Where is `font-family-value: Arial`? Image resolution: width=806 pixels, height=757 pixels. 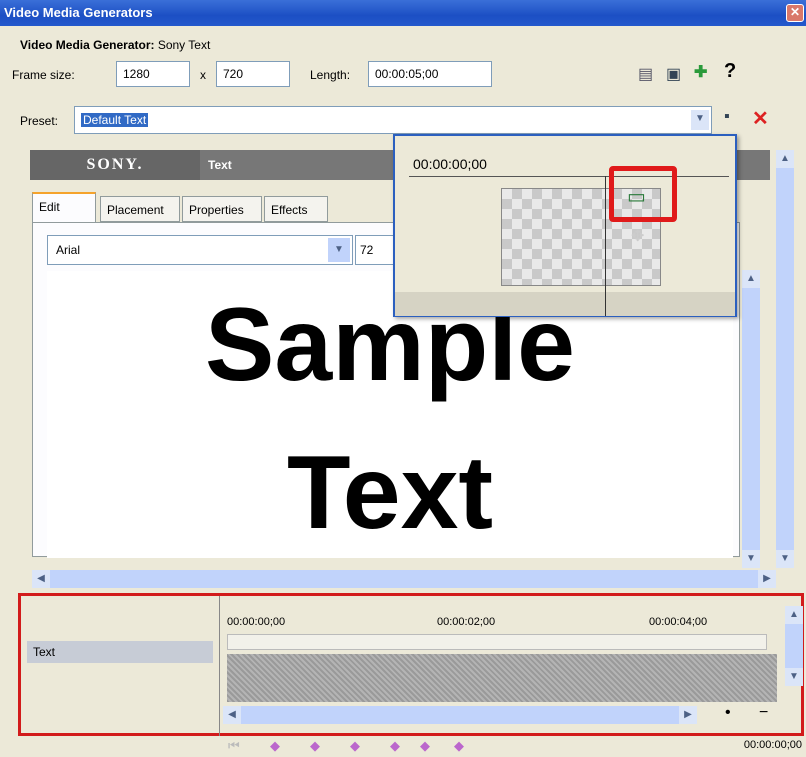
font-family-value: Arial is located at coordinates (68, 250).